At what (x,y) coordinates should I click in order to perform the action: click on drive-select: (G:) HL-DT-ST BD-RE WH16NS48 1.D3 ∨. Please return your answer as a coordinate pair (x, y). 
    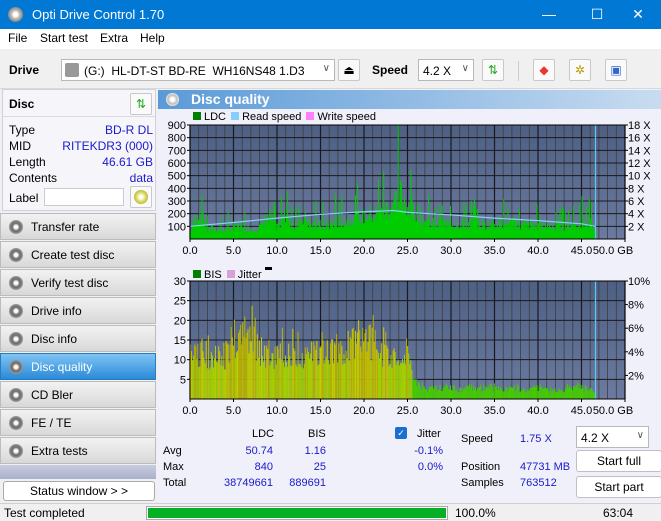
    Looking at the image, I should click on (198, 70).